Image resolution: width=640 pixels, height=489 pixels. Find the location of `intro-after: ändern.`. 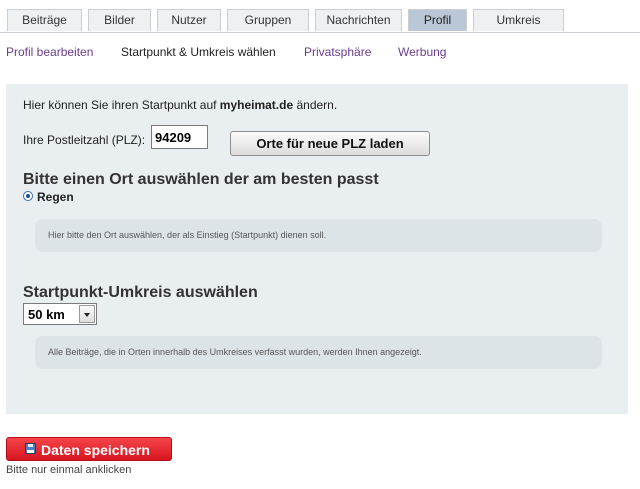

intro-after: ändern. is located at coordinates (315, 105).